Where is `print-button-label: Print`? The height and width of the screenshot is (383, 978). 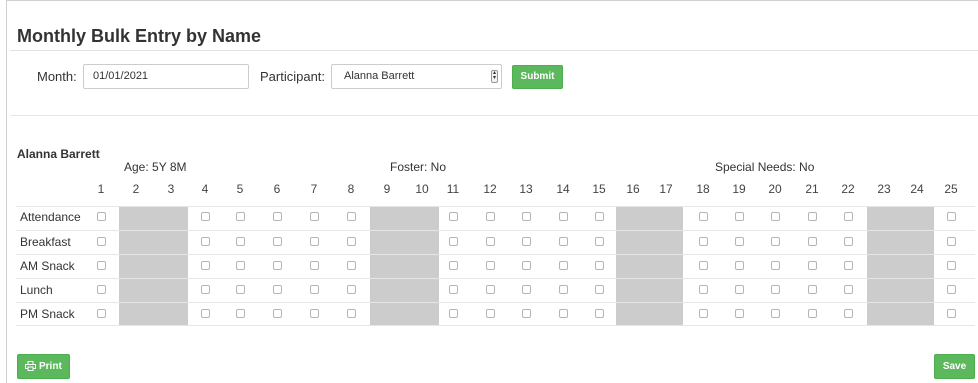 print-button-label: Print is located at coordinates (50, 366).